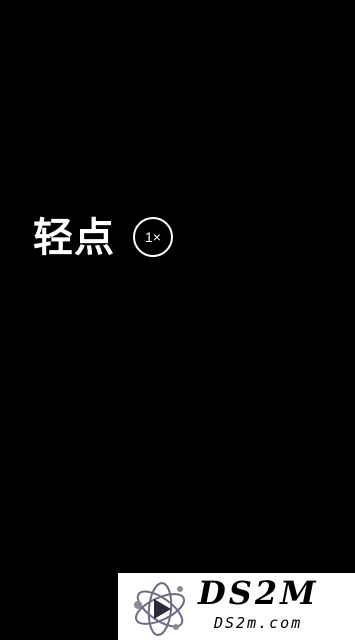  I want to click on atom-play-logo-icon, so click(160, 609).